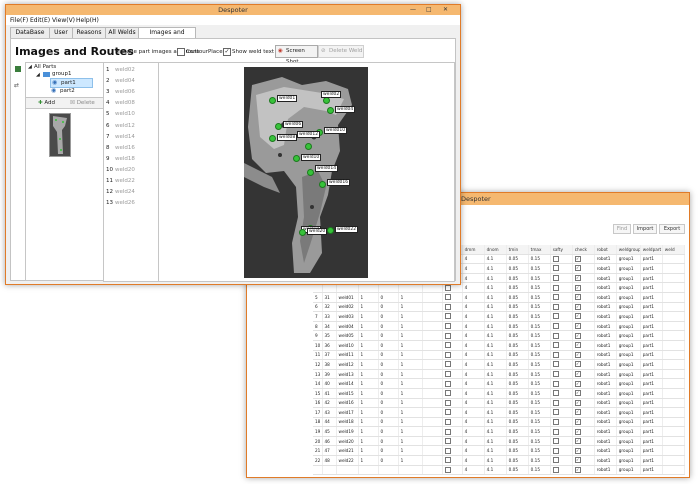  What do you see at coordinates (517, 250) in the screenshot?
I see `column-header: tmin` at bounding box center [517, 250].